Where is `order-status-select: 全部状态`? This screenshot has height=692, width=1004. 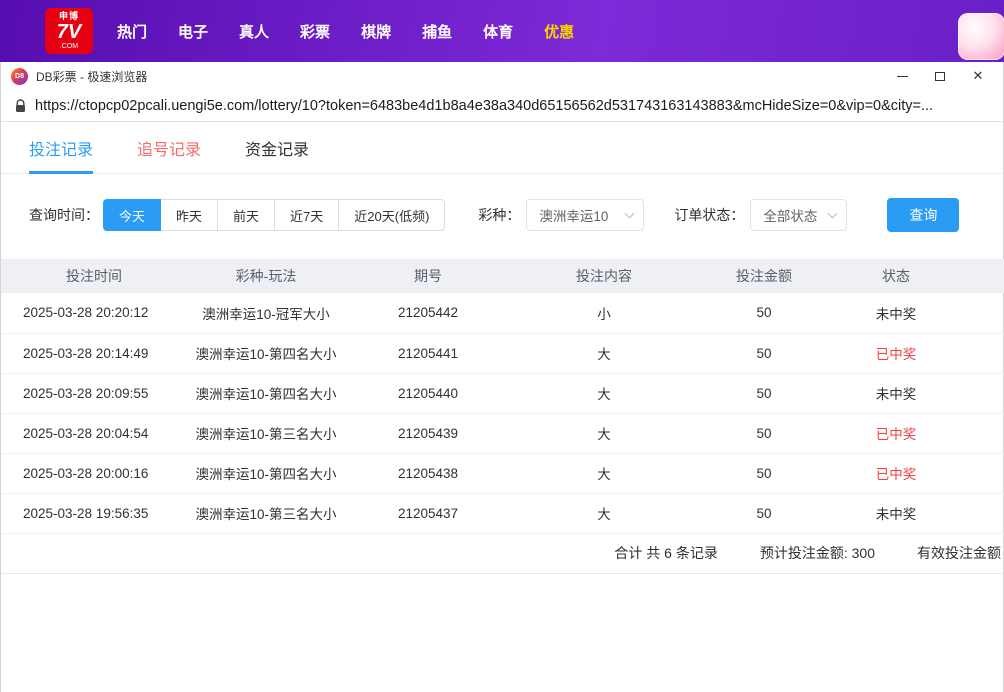 order-status-select: 全部状态 is located at coordinates (799, 215).